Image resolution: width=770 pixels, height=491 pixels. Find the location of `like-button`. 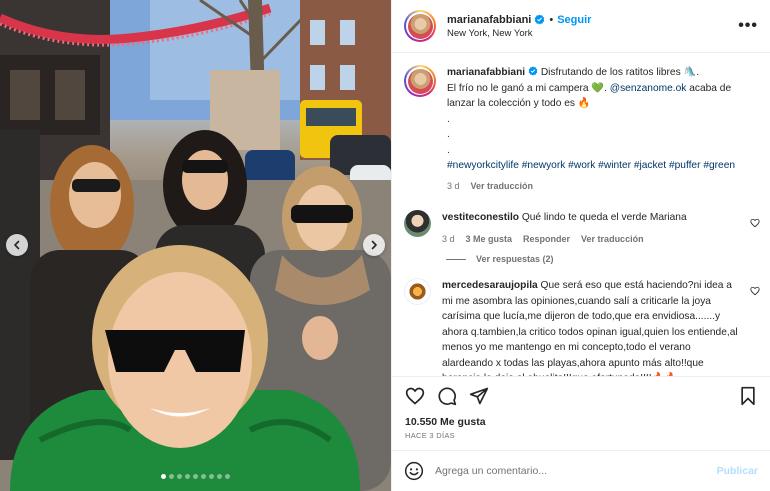

like-button is located at coordinates (415, 396).